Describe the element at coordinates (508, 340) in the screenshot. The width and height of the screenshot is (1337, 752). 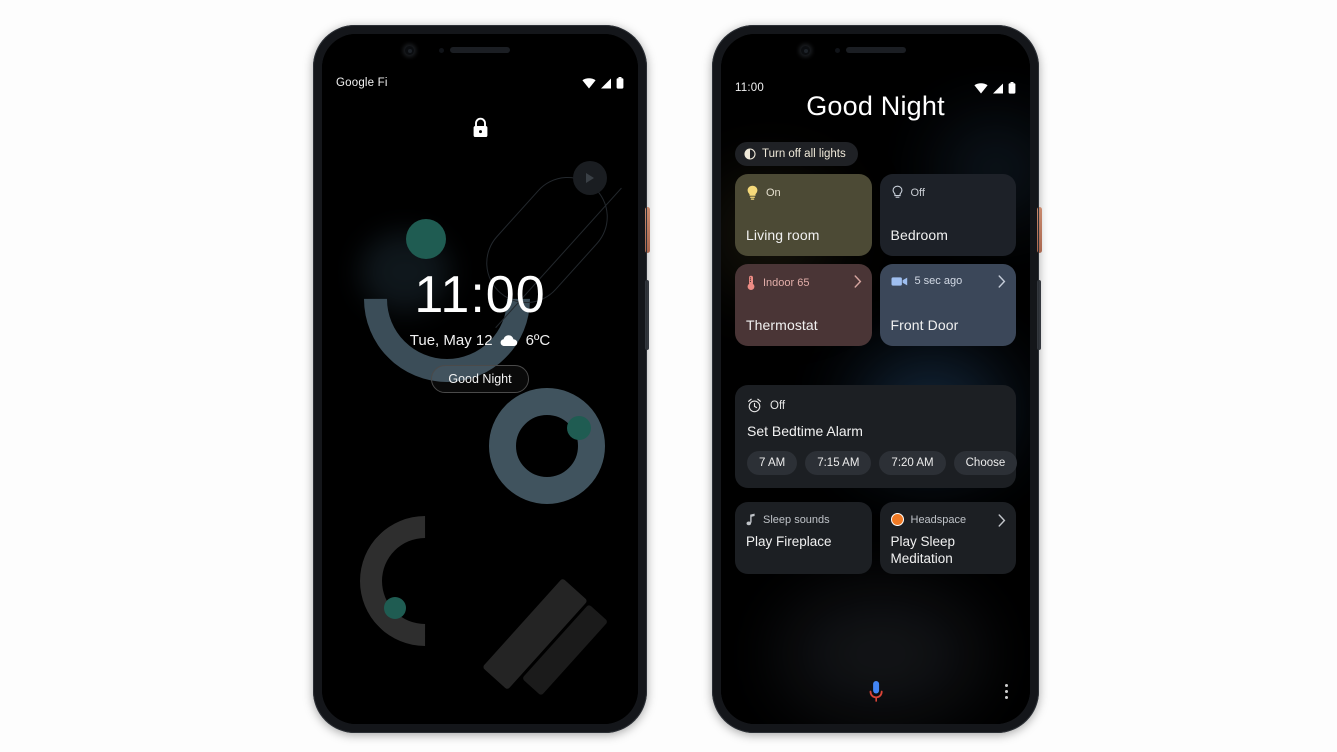
I see `cloud-icon` at that location.